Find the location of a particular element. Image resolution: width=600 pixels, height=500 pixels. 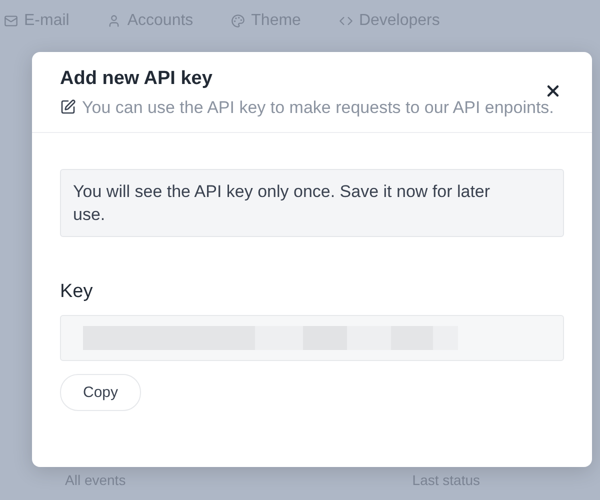

mail-icon is located at coordinates (11, 21).